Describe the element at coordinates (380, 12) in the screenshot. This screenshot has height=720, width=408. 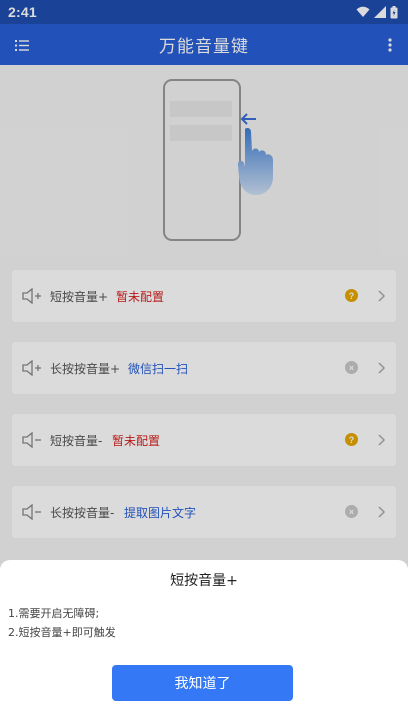
I see `signal-icon` at that location.